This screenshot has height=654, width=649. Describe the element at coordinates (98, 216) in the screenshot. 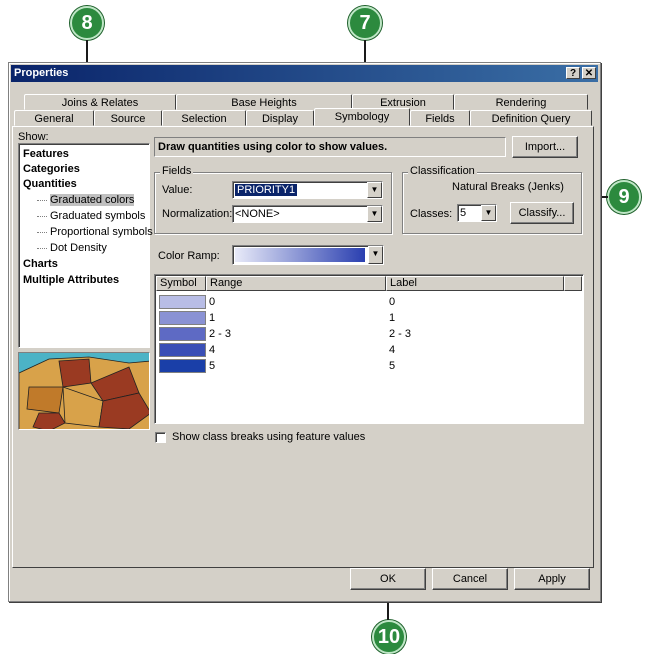

I see `show-subitem-label: Graduated symbols` at that location.